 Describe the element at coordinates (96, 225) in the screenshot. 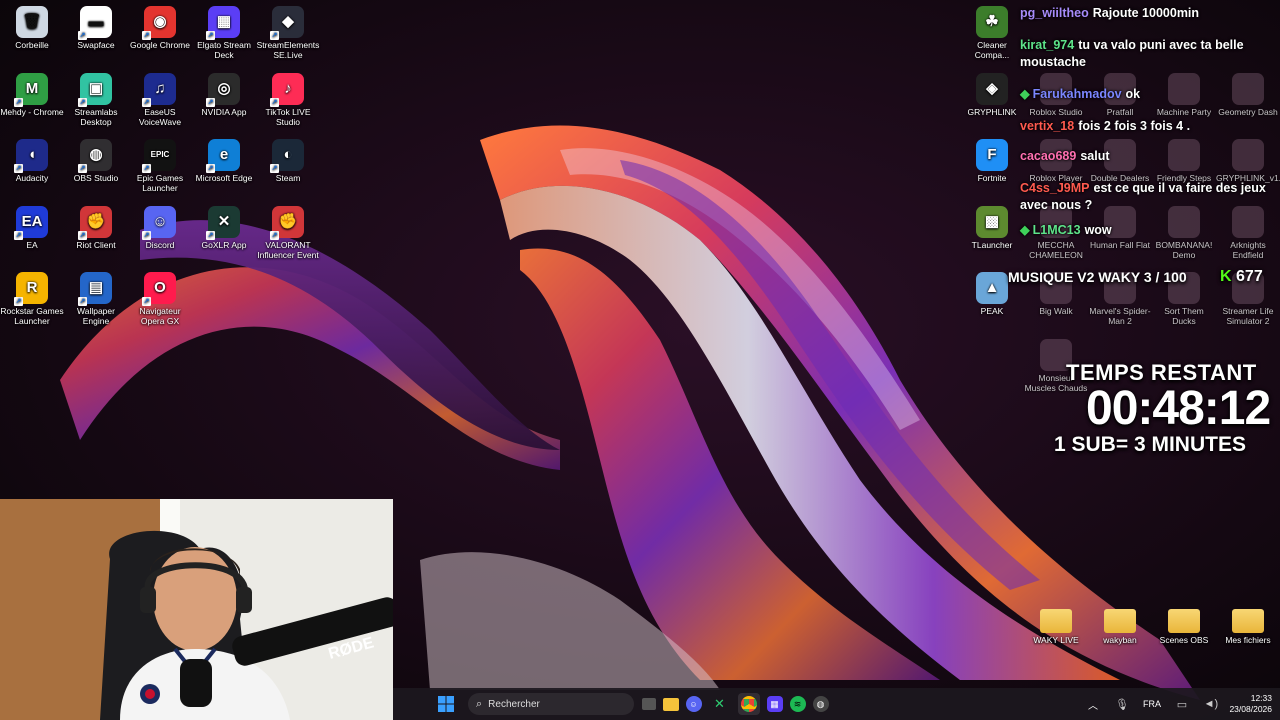

I see `desktop-icon: ✊ ↗ Riot Client` at that location.